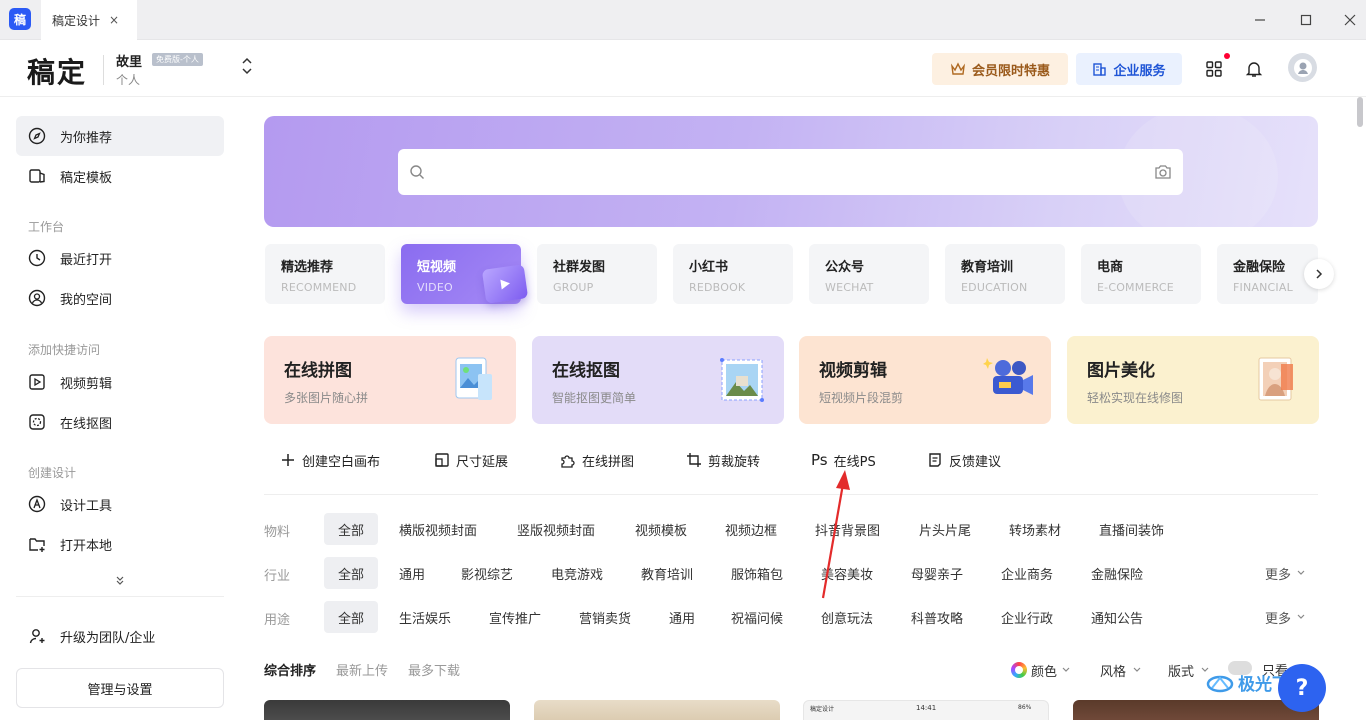 This screenshot has height=720, width=1366. I want to click on sort-tab-overall: 综合排序, so click(290, 670).